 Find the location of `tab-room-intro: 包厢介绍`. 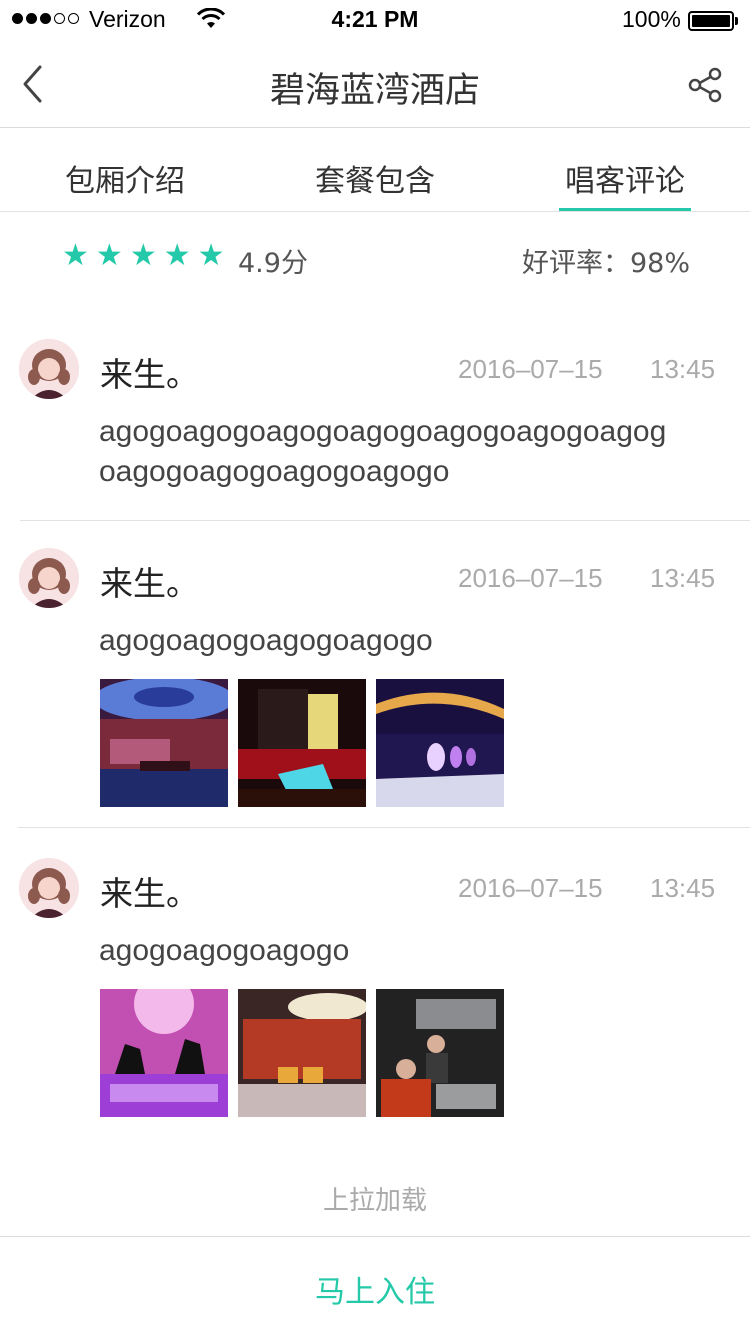

tab-room-intro: 包厢介绍 is located at coordinates (125, 170).